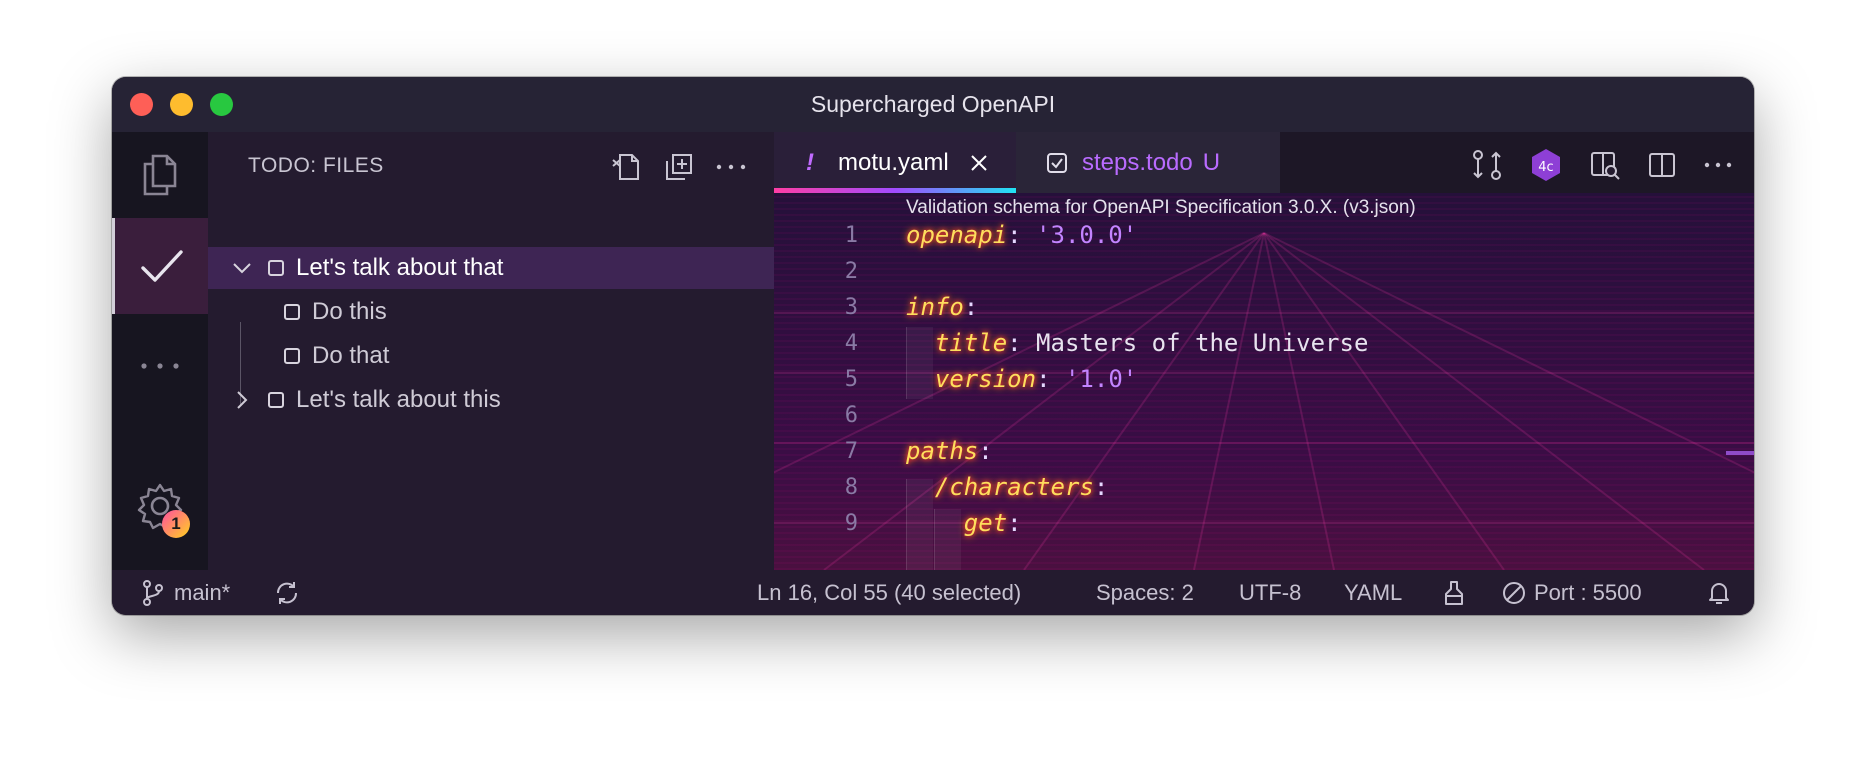  I want to click on line-content: version: '1.0', so click(1036, 379).